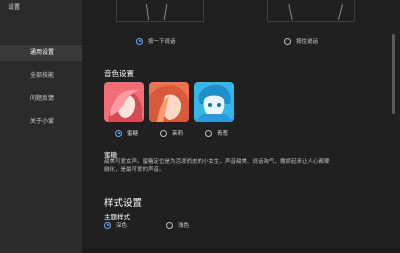 The width and height of the screenshot is (400, 253). I want to click on radio-voice-mitang: 蜜糖, so click(126, 133).